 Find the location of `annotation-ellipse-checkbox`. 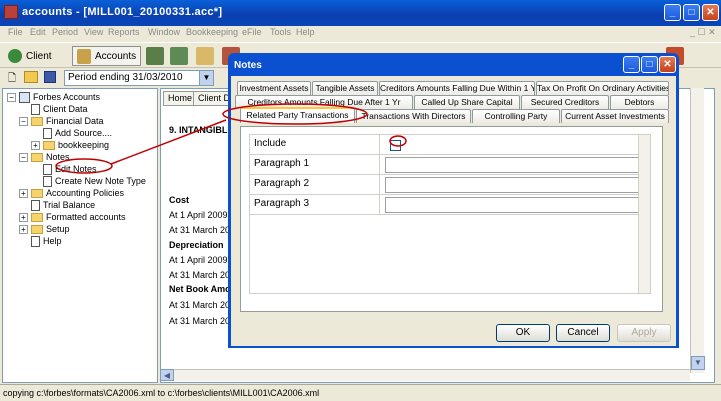

annotation-ellipse-checkbox is located at coordinates (398, 141).